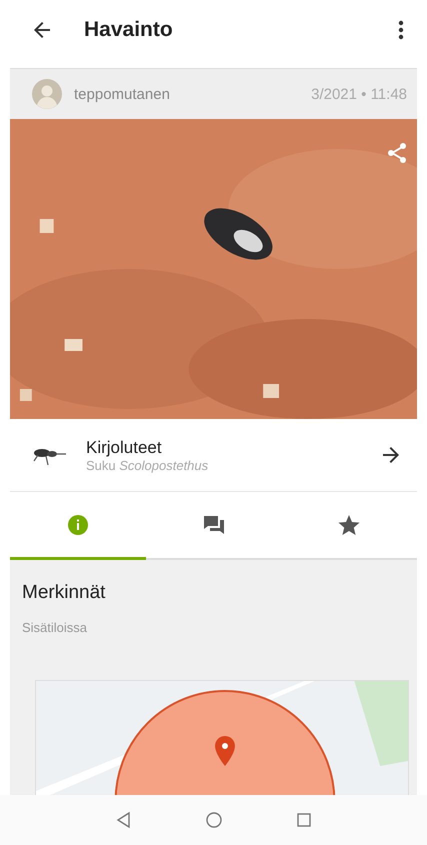 This screenshot has width=427, height=845. What do you see at coordinates (349, 524) in the screenshot?
I see `star-icon` at bounding box center [349, 524].